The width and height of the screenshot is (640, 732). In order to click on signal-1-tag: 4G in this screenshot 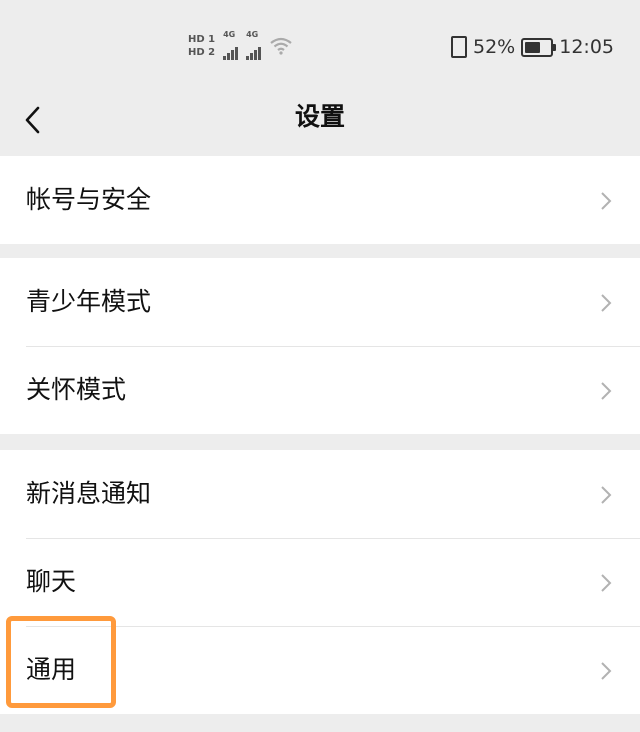, I will do `click(229, 34)`.